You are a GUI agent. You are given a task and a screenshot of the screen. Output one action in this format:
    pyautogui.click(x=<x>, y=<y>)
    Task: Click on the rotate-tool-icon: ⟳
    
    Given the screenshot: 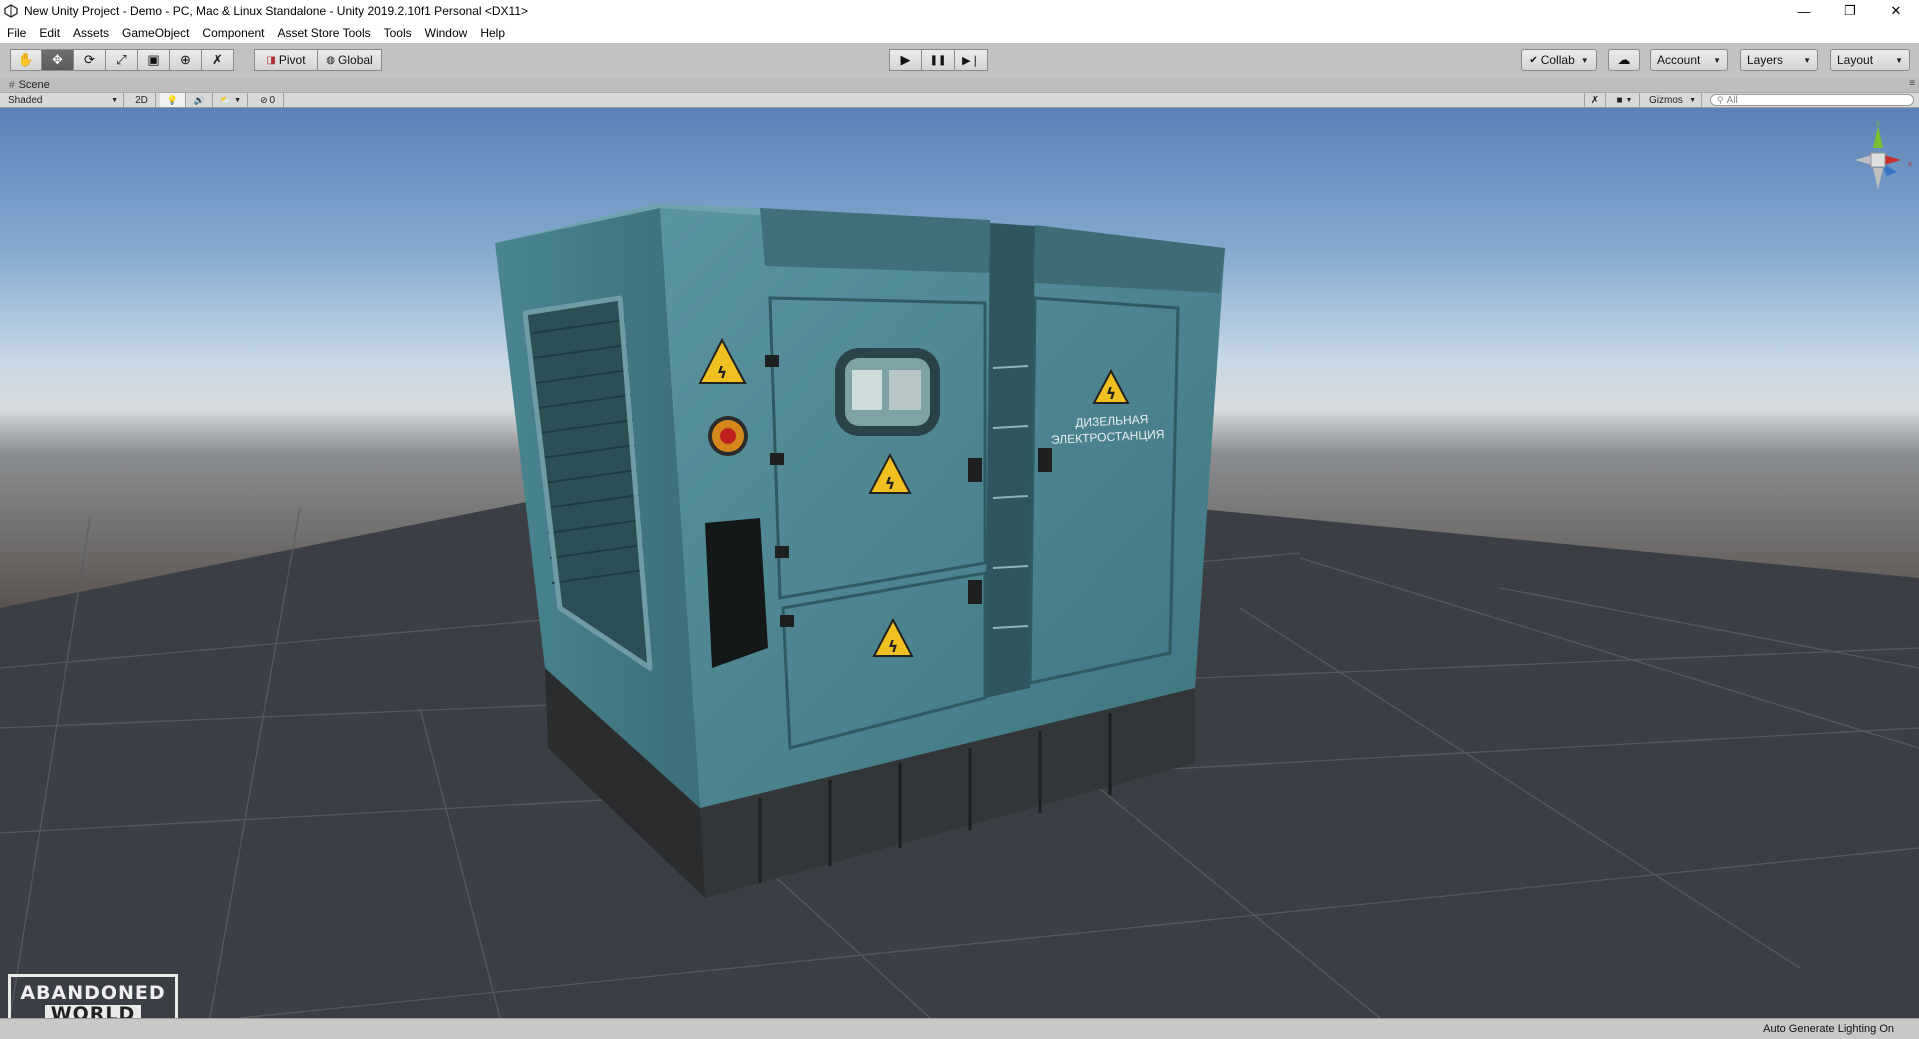 What is the action you would take?
    pyautogui.click(x=89, y=59)
    